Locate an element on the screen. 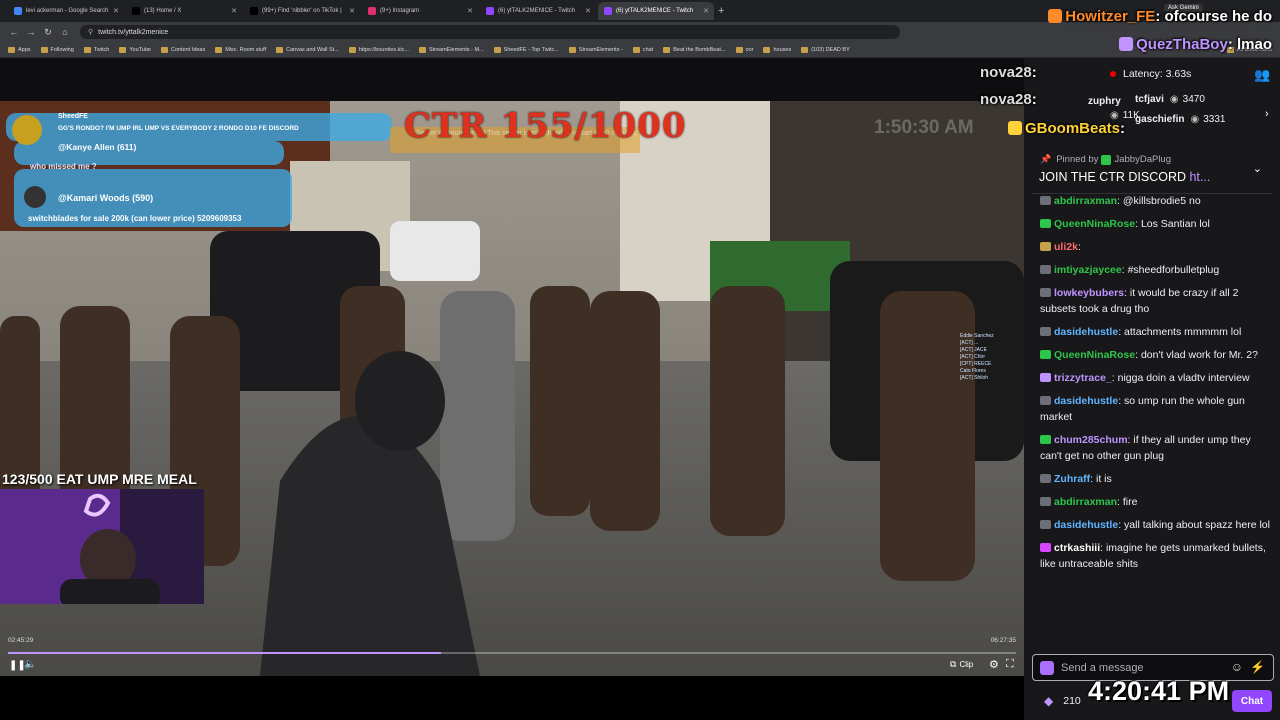  browser-tab: (13) Home / X ✕ is located at coordinates (184, 11).